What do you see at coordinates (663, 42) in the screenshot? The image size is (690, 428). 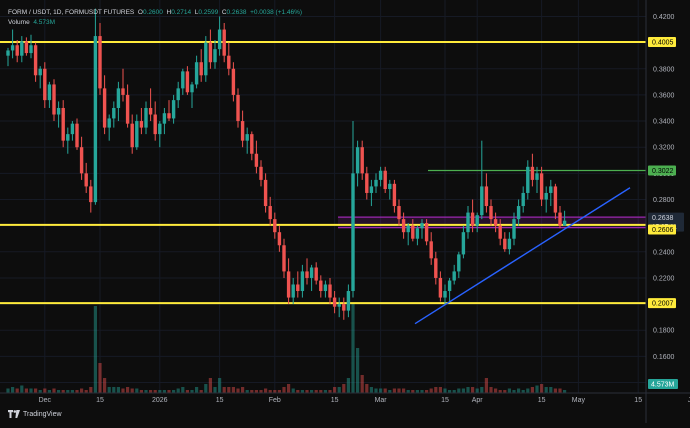 I see `level-top-tag: 0.4005` at bounding box center [663, 42].